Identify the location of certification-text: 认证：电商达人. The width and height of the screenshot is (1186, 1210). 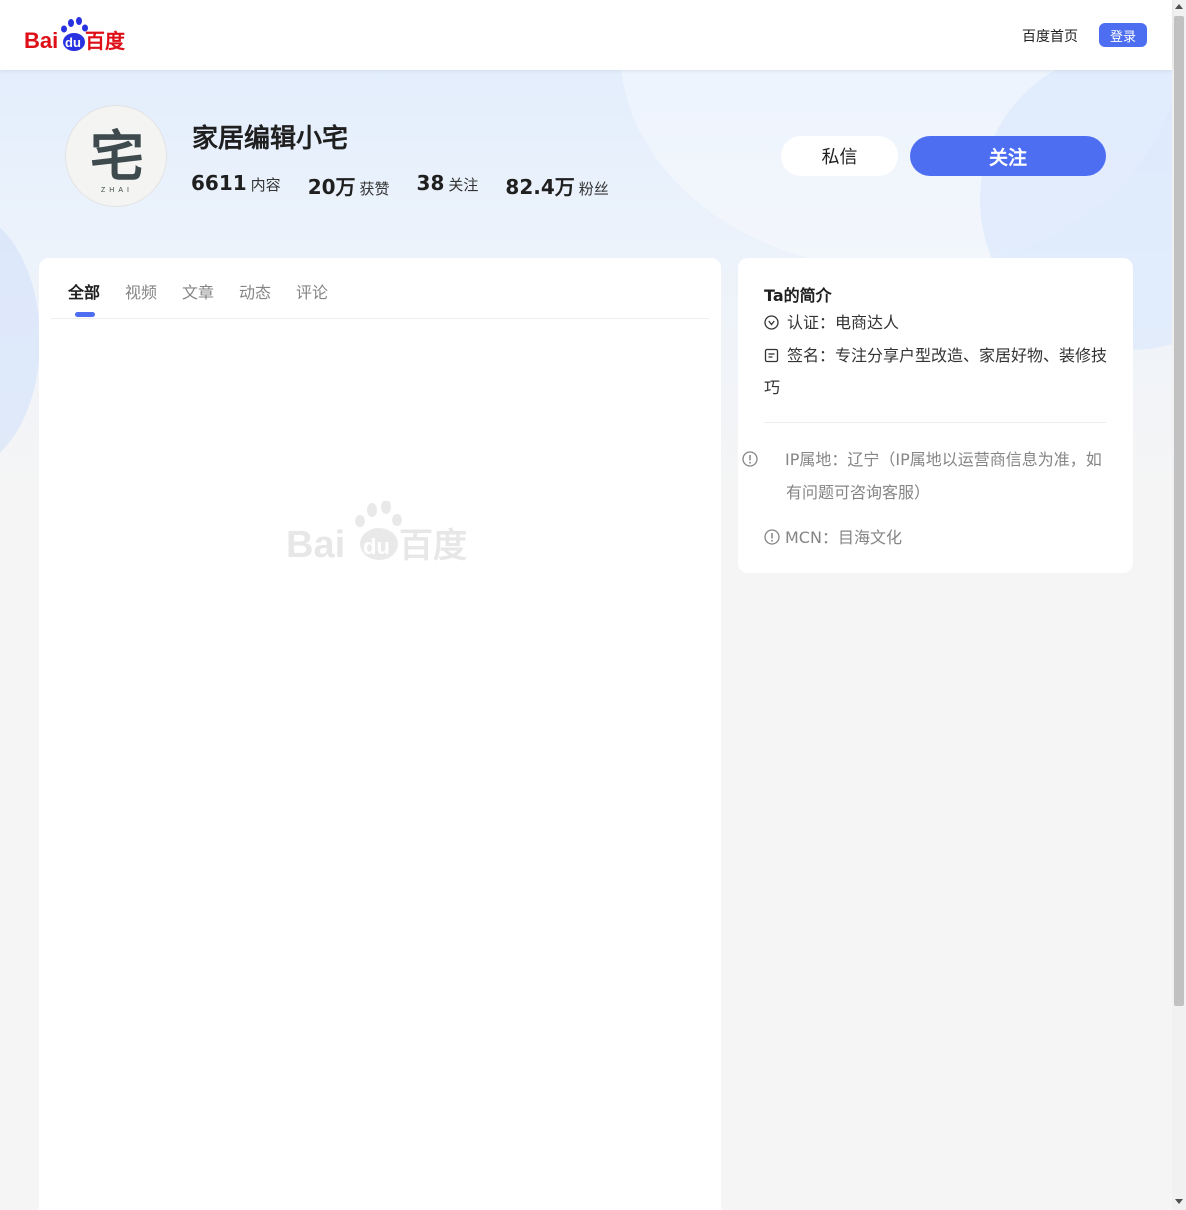
(843, 322).